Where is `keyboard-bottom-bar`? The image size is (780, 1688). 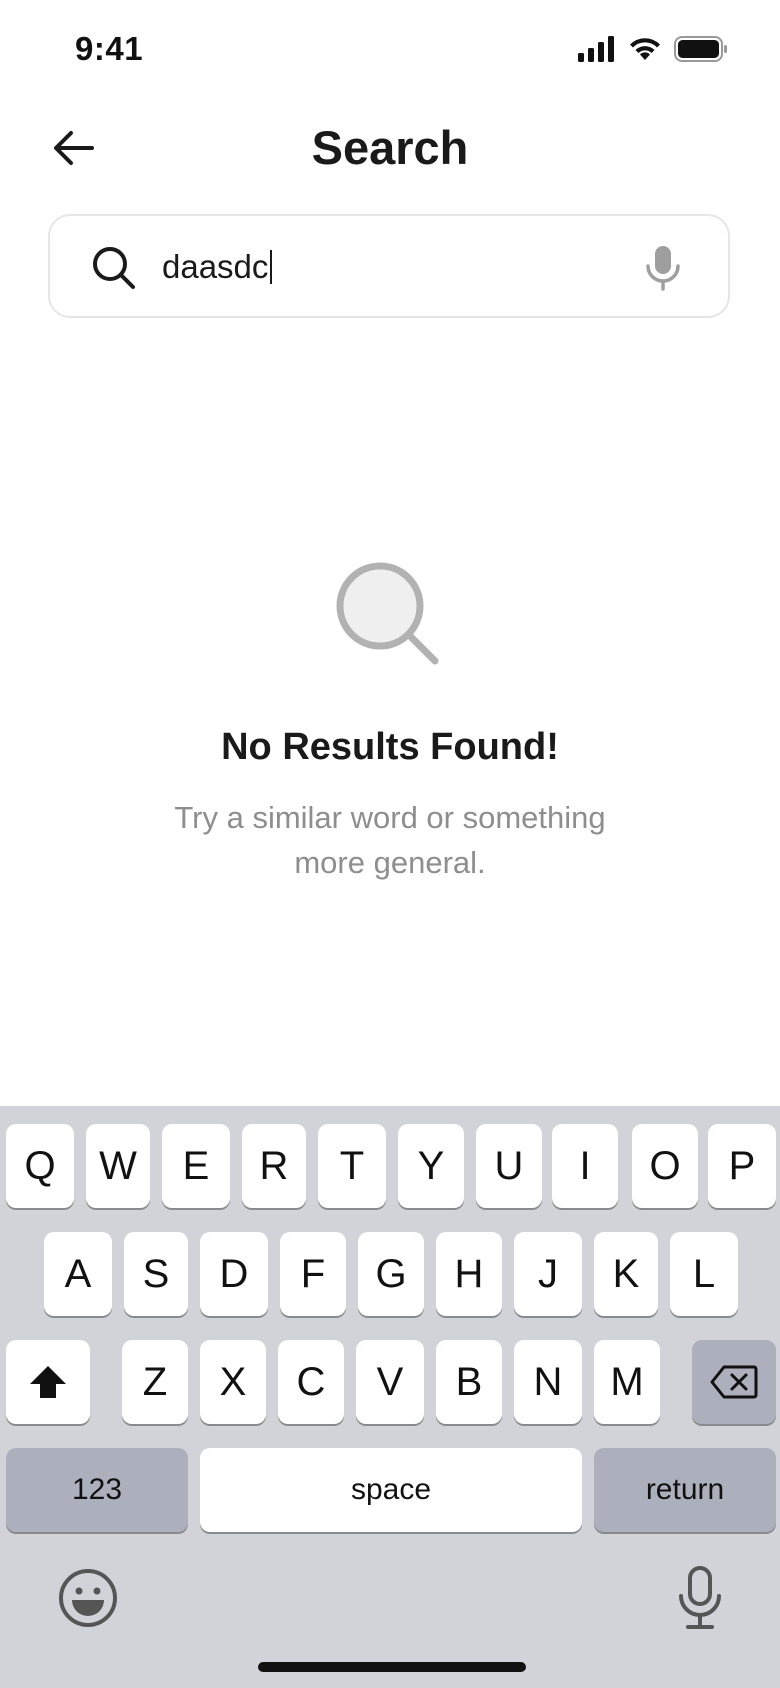 keyboard-bottom-bar is located at coordinates (390, 1627).